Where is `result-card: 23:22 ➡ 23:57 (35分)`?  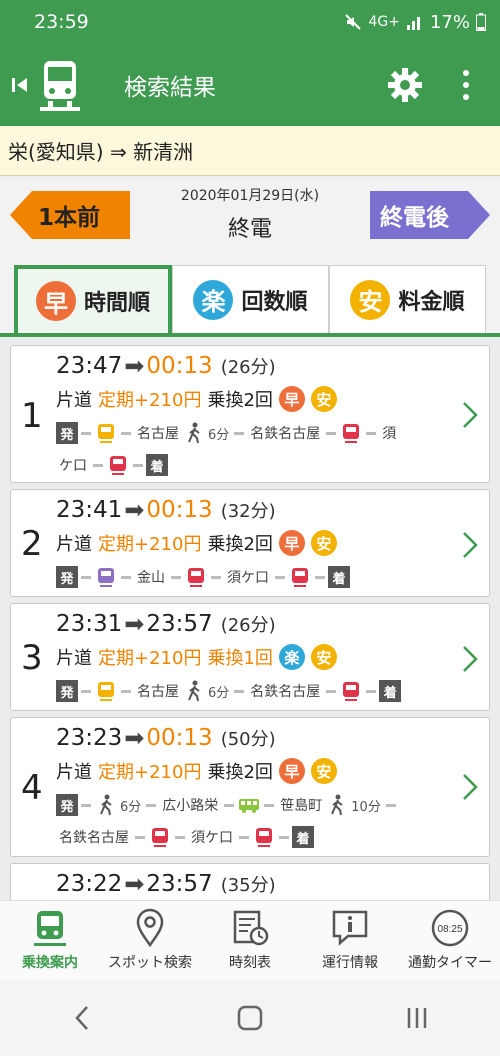
result-card: 23:22 ➡ 23:57 (35分) is located at coordinates (250, 881).